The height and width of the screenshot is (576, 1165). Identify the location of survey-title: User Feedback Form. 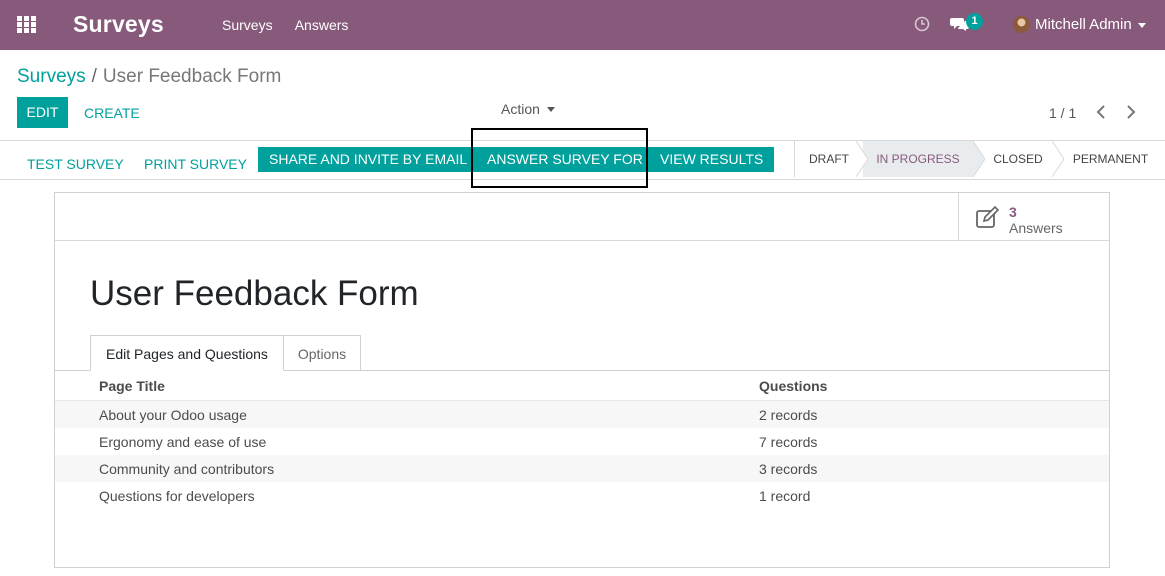
(254, 293).